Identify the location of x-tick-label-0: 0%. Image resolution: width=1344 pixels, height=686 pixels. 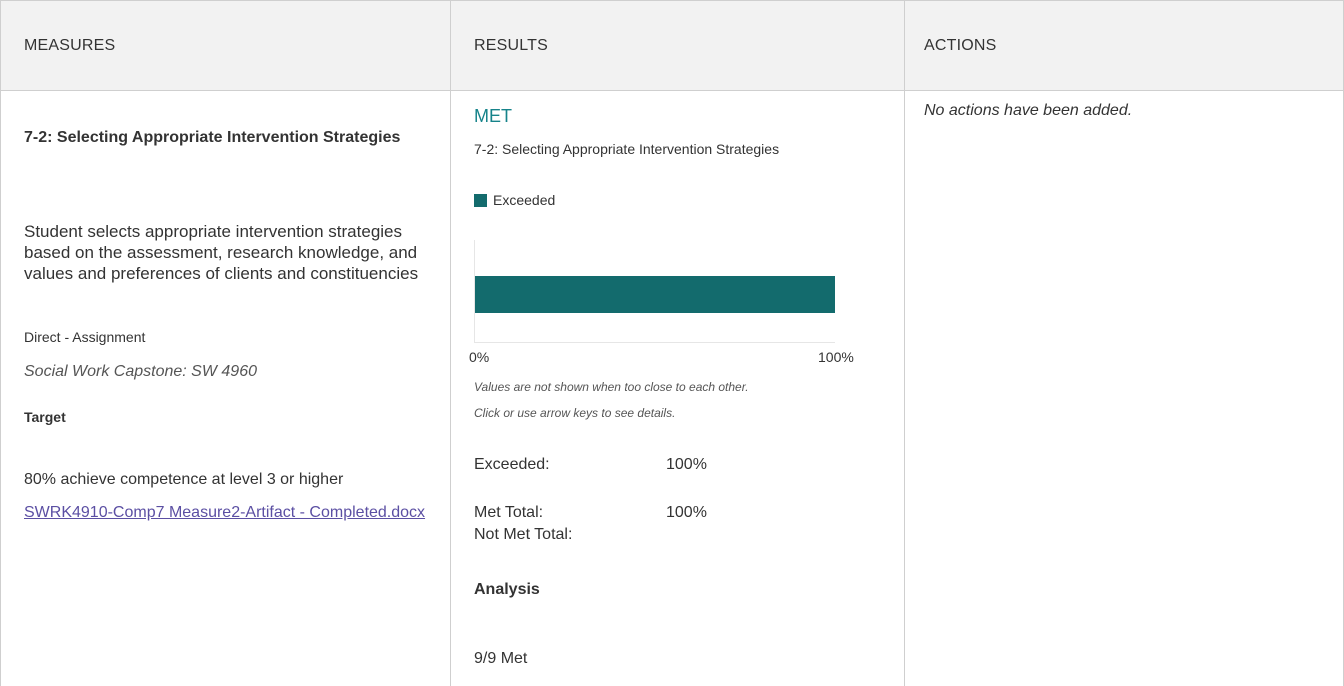
(479, 357).